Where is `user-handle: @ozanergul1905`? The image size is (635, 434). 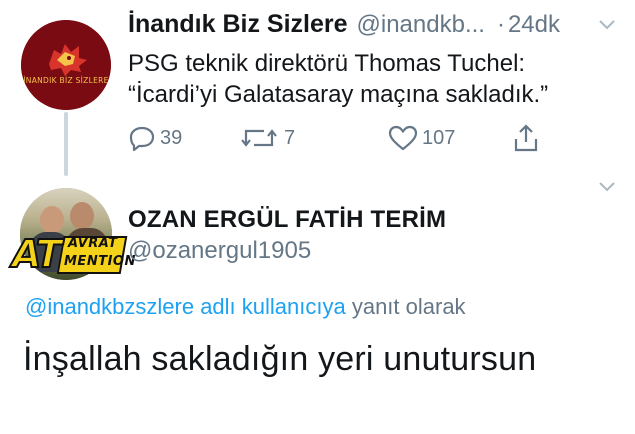
user-handle: @ozanergul1905 is located at coordinates (219, 251).